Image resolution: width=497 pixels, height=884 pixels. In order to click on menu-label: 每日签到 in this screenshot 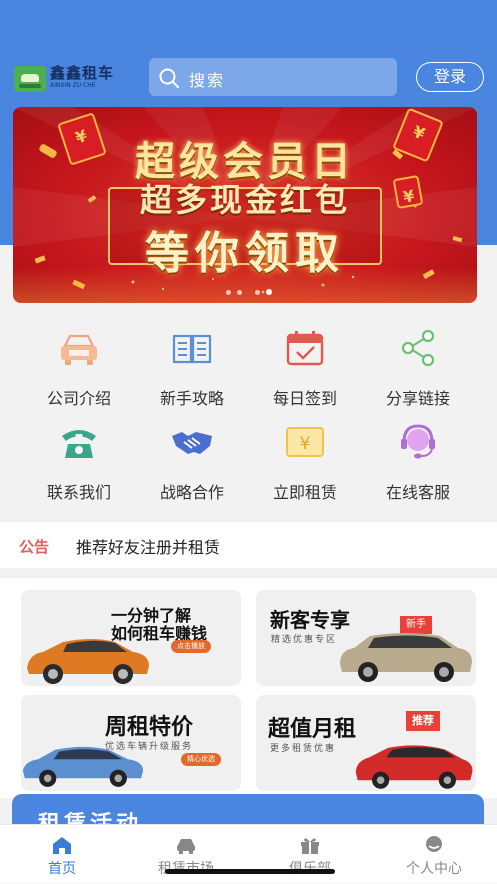, I will do `click(304, 398)`.